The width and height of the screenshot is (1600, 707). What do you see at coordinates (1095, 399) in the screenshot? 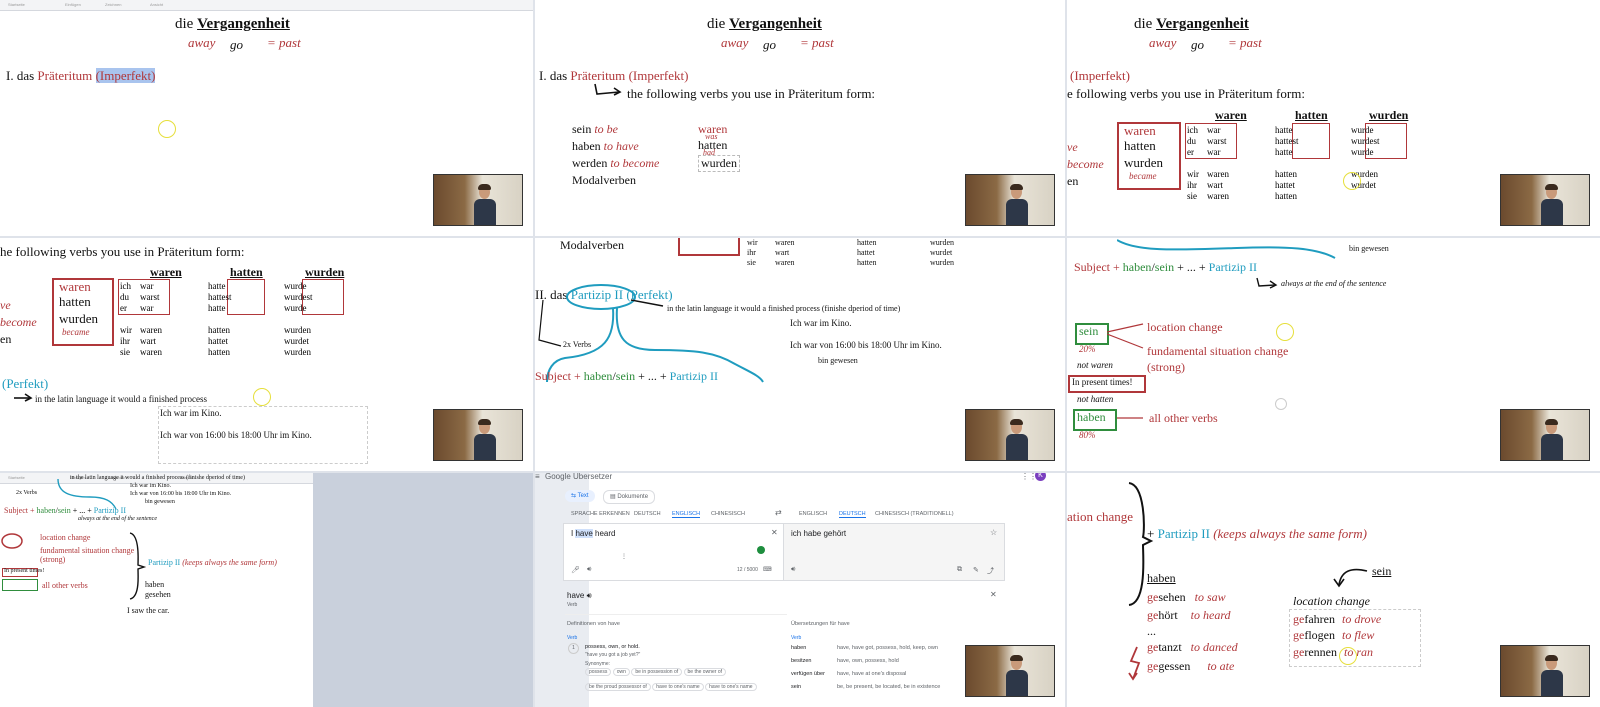
I see `not-hatten: not hatten` at bounding box center [1095, 399].